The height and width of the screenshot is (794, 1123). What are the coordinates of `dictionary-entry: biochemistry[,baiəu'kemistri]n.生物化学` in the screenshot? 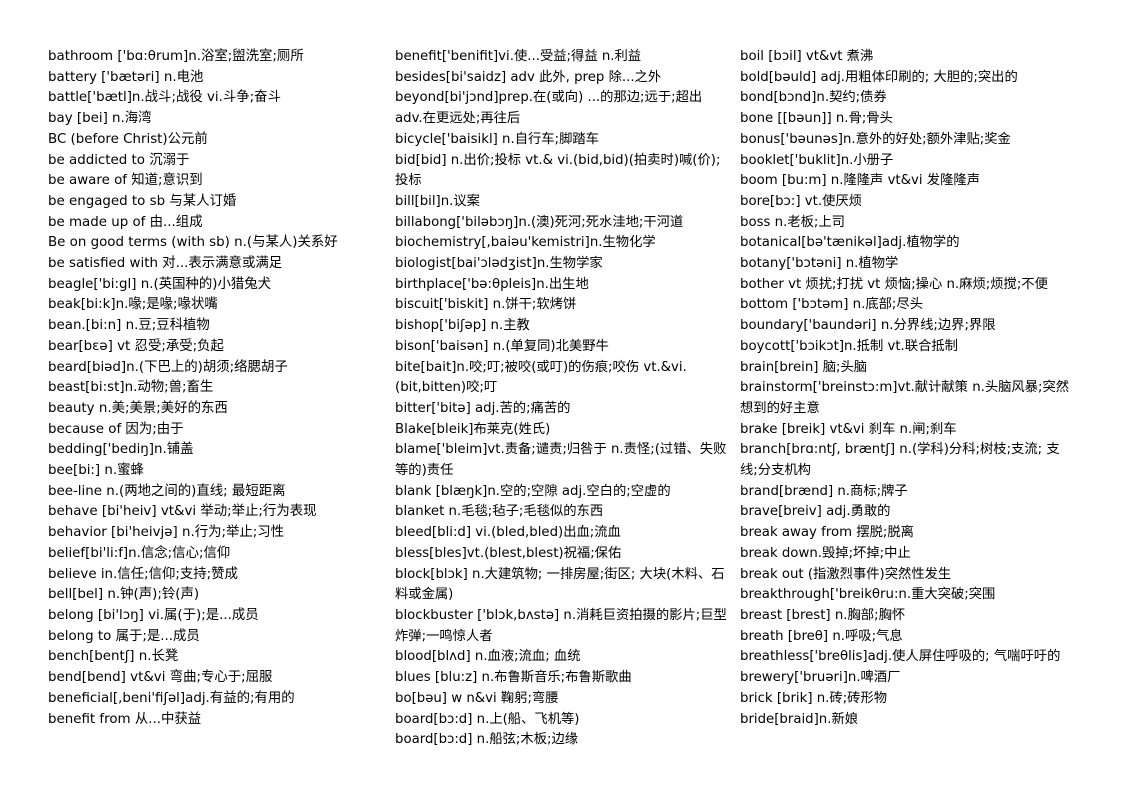 It's located at (525, 243).